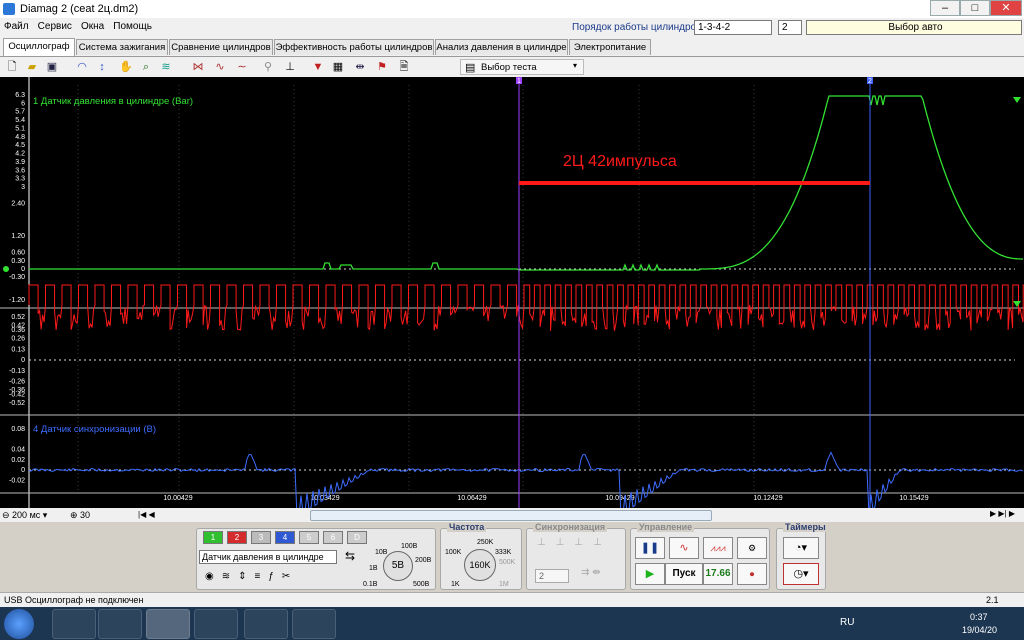 The width and height of the screenshot is (1024, 640). I want to click on timebase-control: ⊖ 200 мс ▾, so click(24, 515).